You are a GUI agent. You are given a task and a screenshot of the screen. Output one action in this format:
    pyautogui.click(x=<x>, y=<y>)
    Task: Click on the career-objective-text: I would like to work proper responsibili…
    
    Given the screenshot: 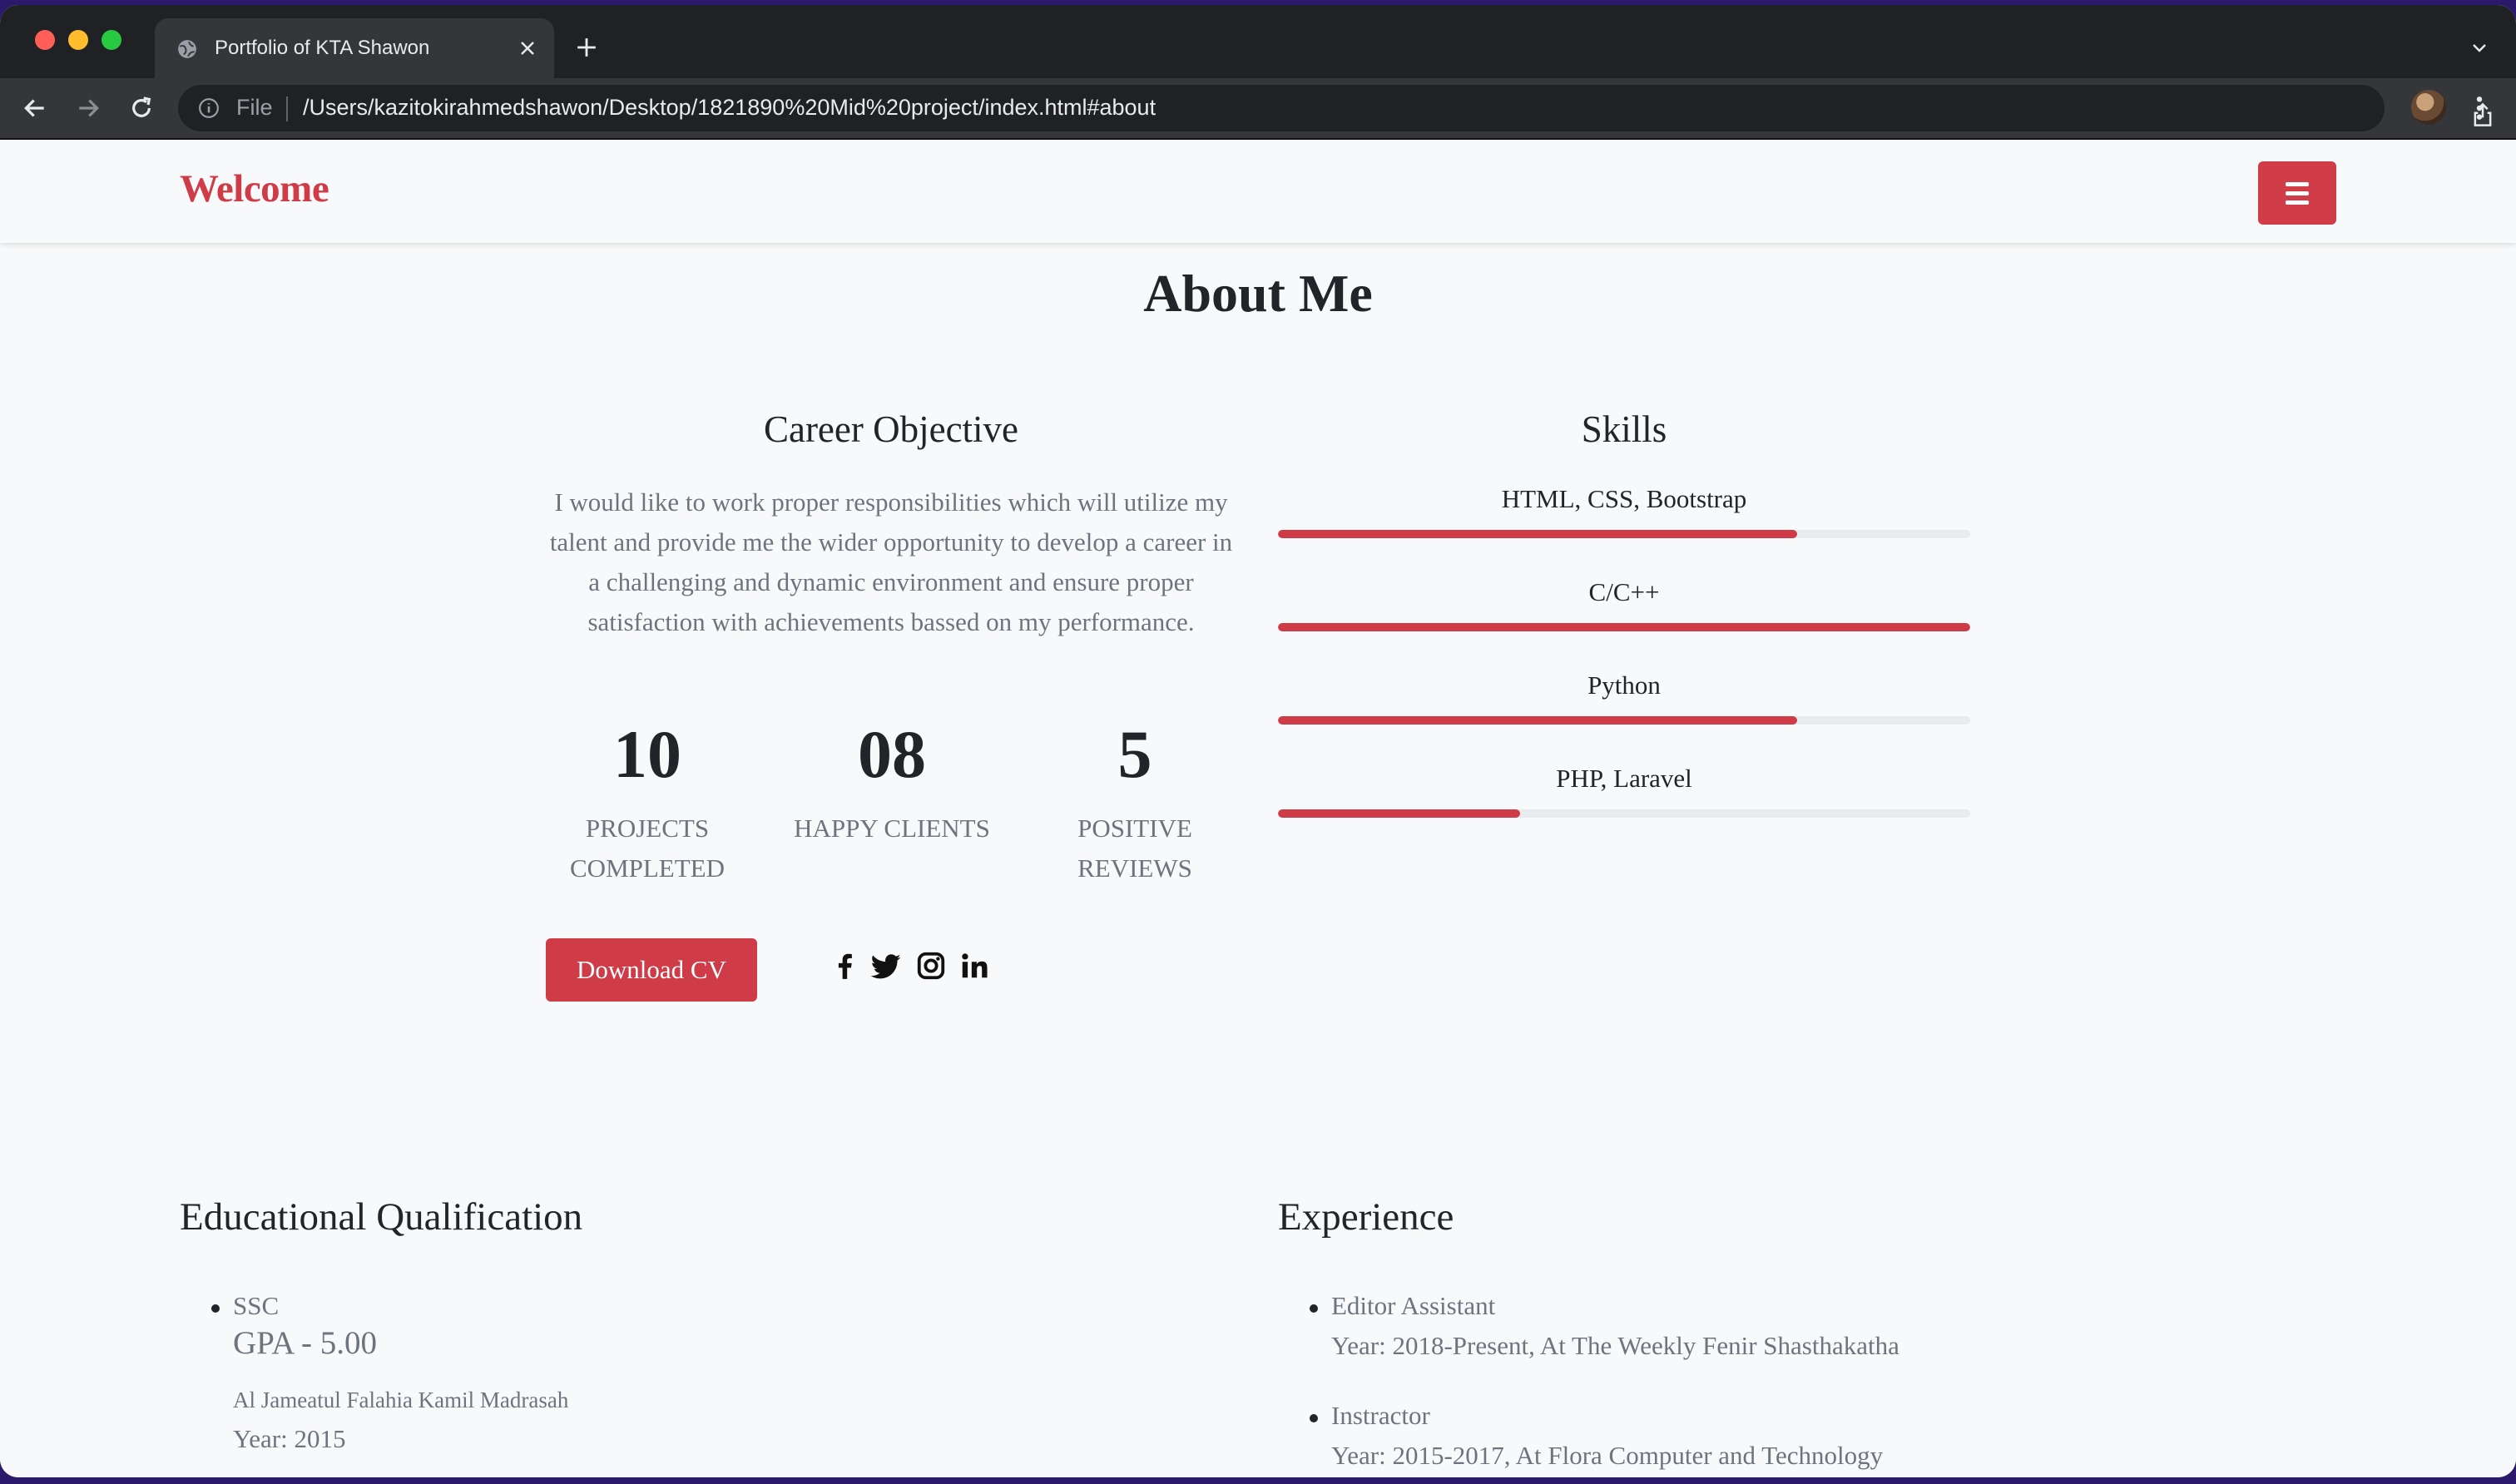 What is the action you would take?
    pyautogui.click(x=891, y=561)
    